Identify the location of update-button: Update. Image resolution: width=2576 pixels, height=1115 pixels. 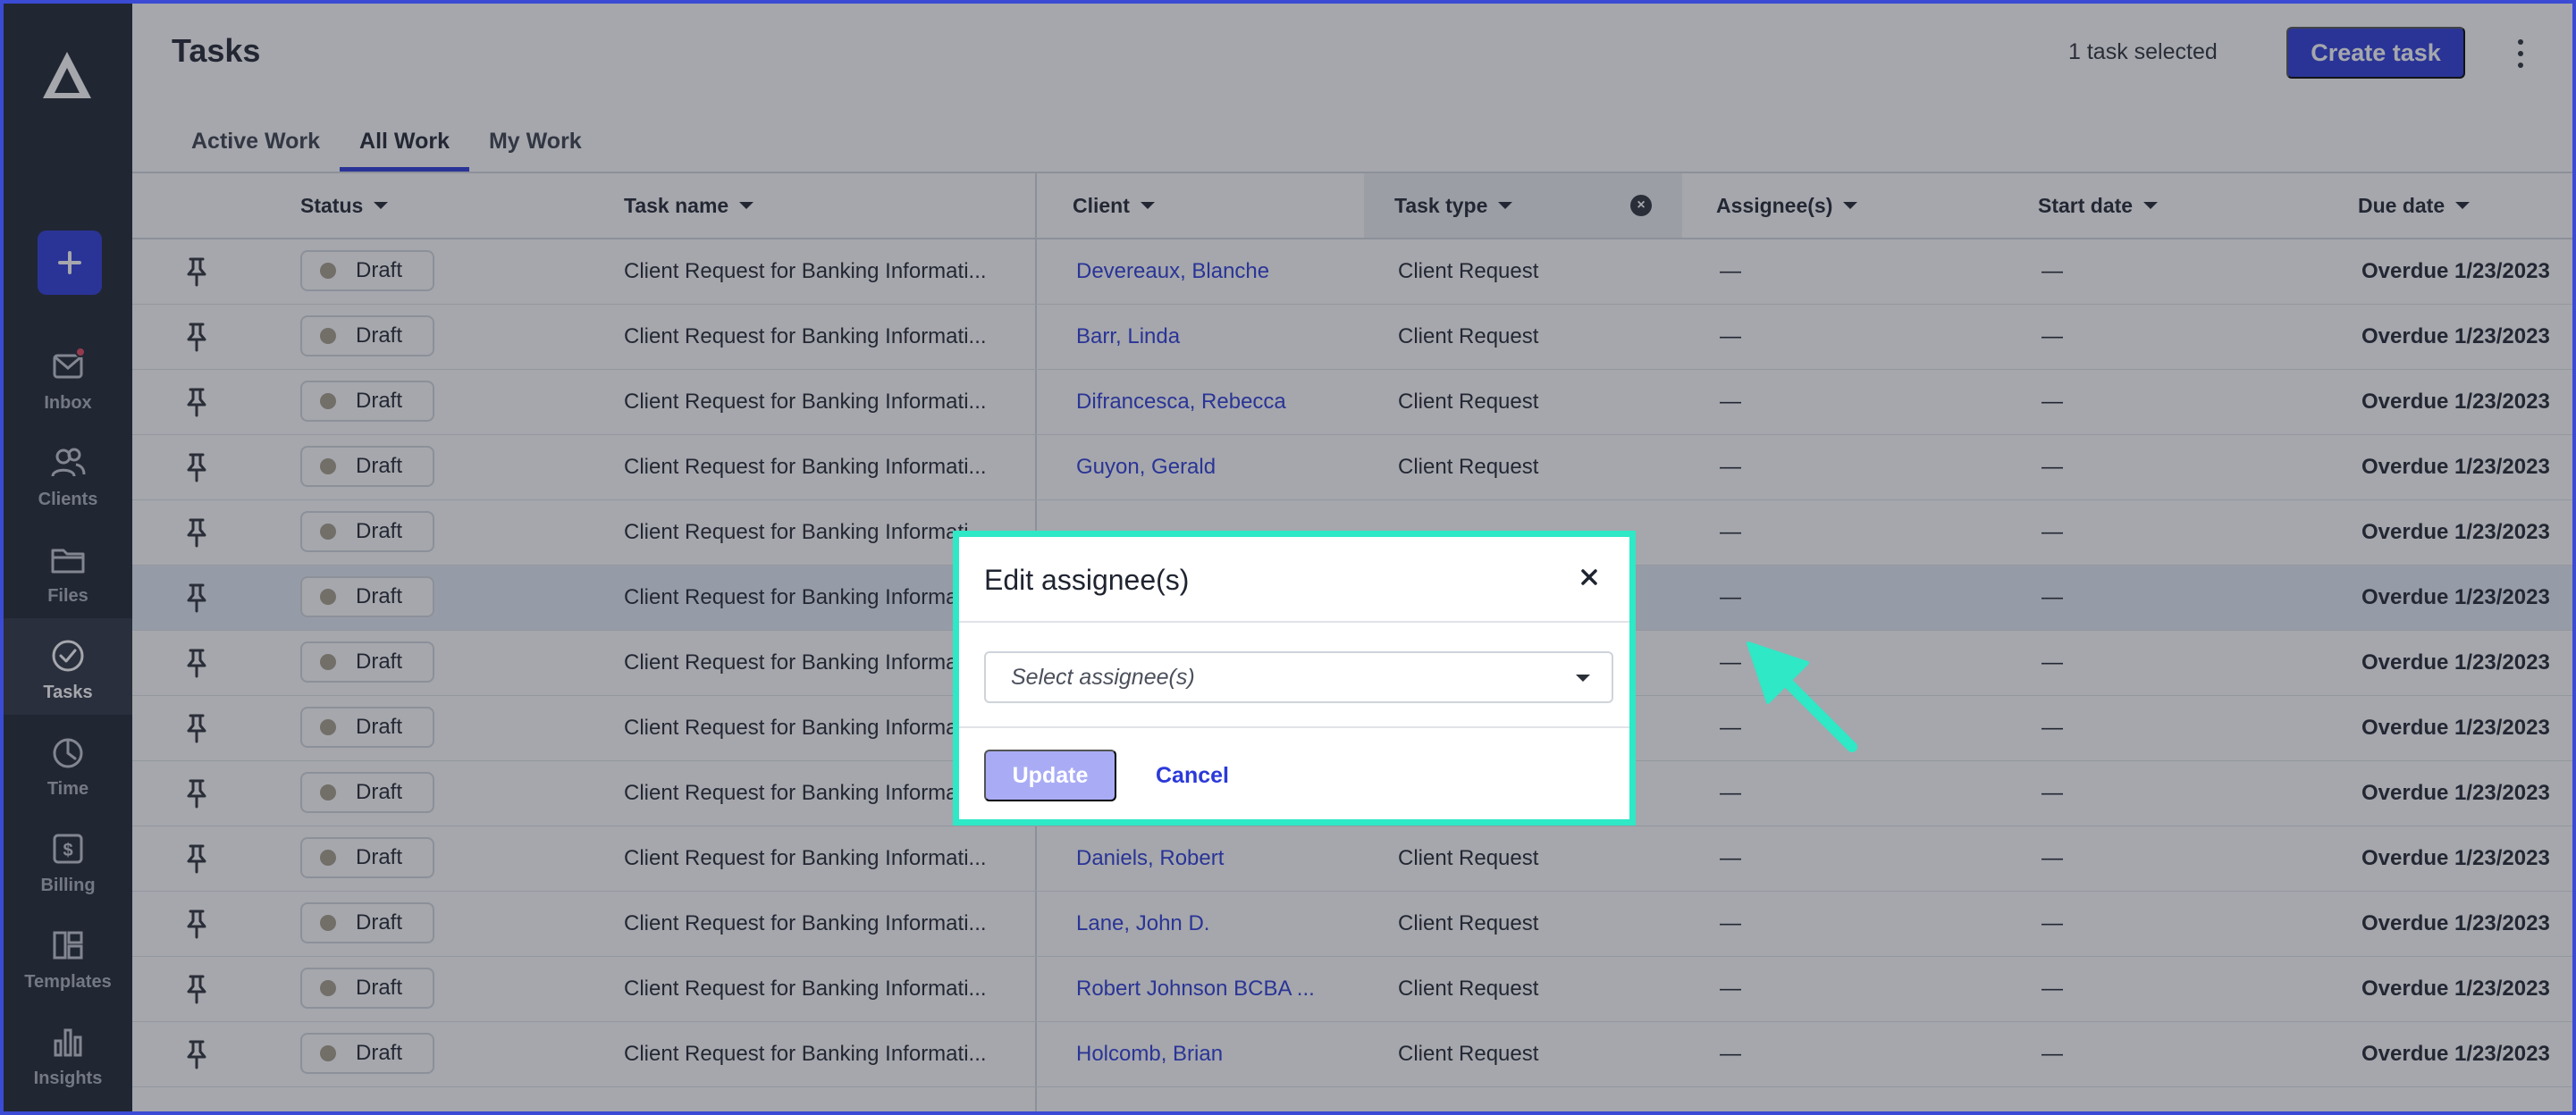
(1050, 775).